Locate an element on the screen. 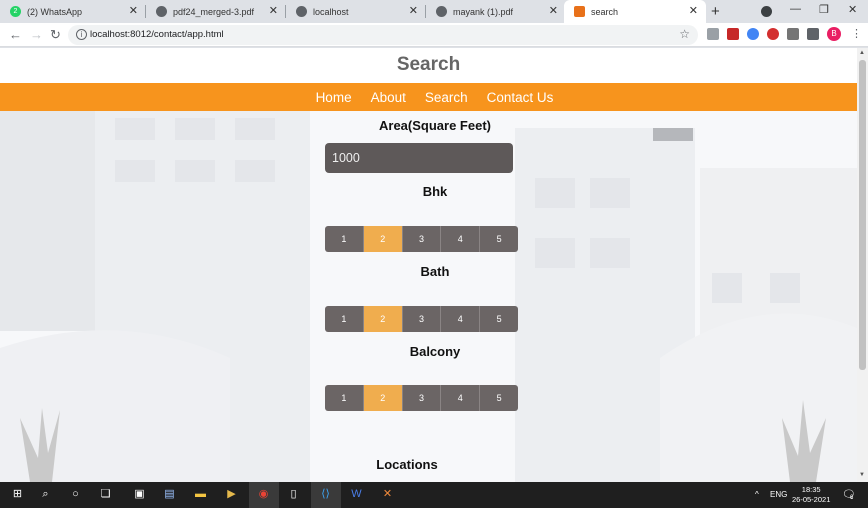 The image size is (868, 508). terminal-icon: ▤ is located at coordinates (169, 494).